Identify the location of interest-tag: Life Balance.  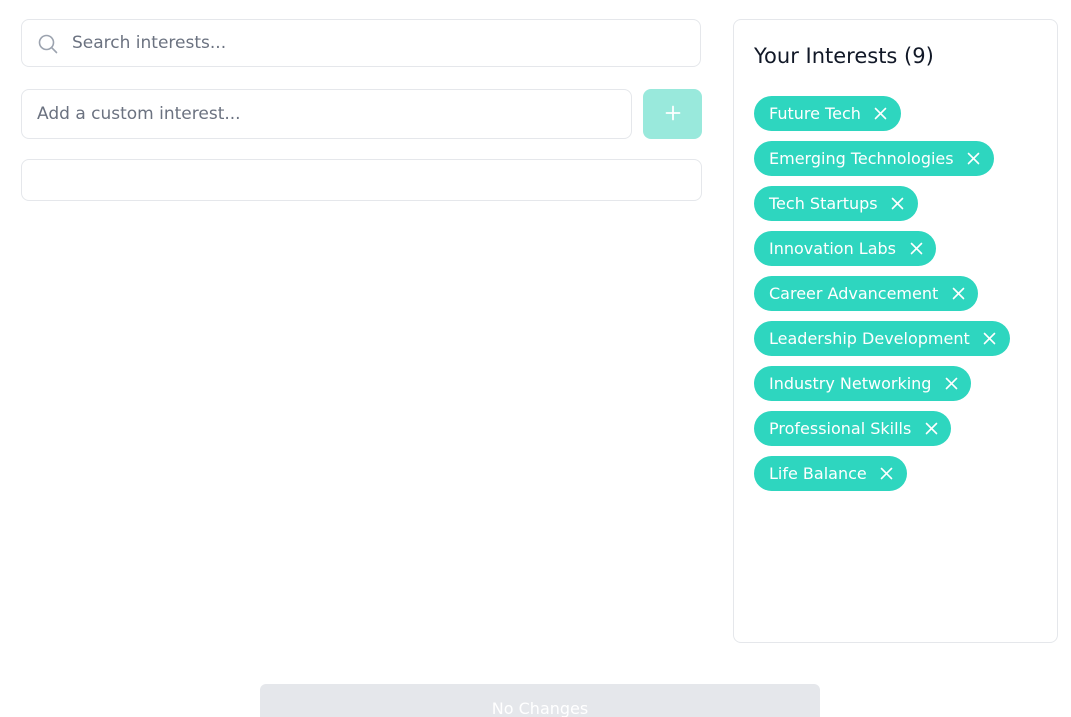
(830, 473).